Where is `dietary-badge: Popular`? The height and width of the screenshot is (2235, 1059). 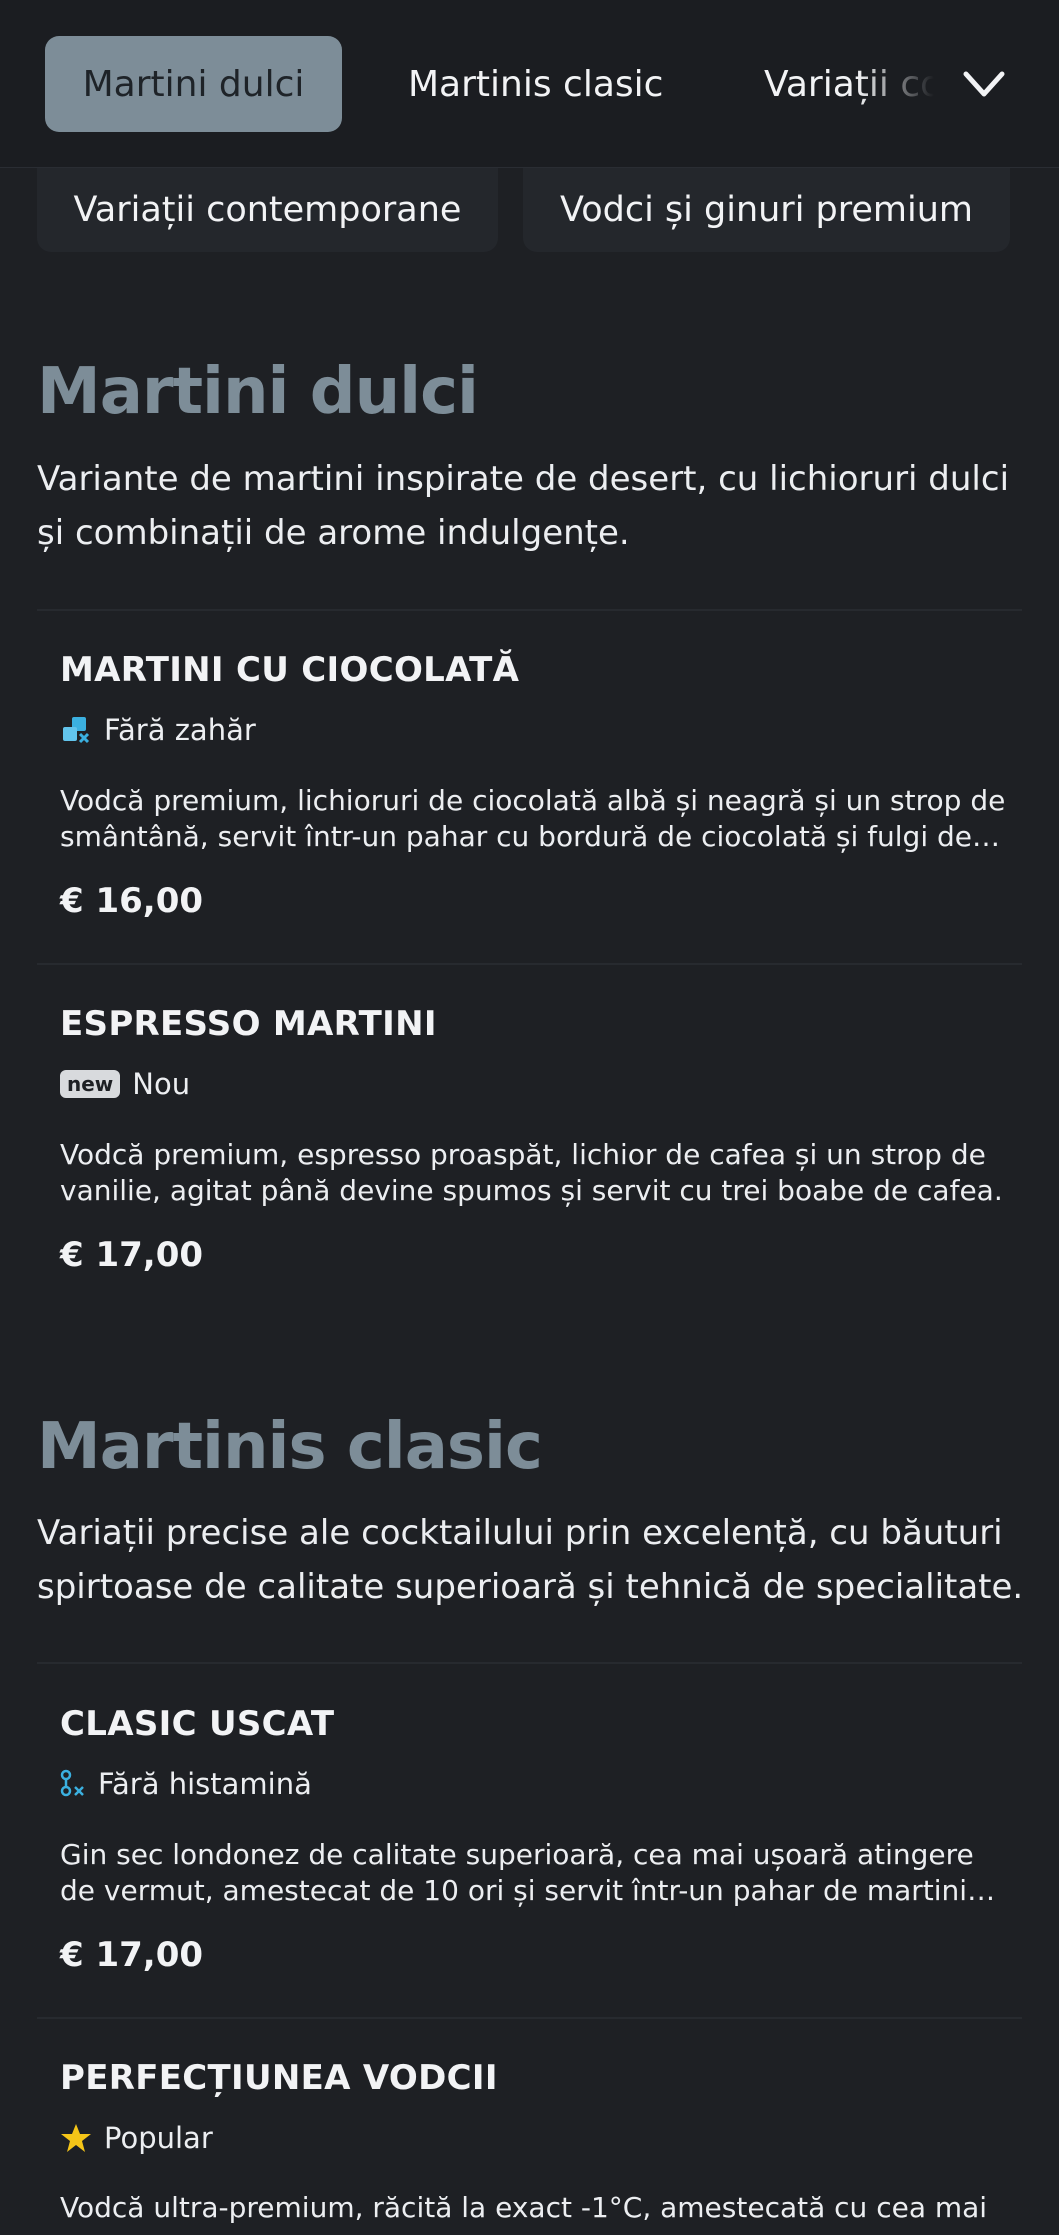 dietary-badge: Popular is located at coordinates (136, 2138).